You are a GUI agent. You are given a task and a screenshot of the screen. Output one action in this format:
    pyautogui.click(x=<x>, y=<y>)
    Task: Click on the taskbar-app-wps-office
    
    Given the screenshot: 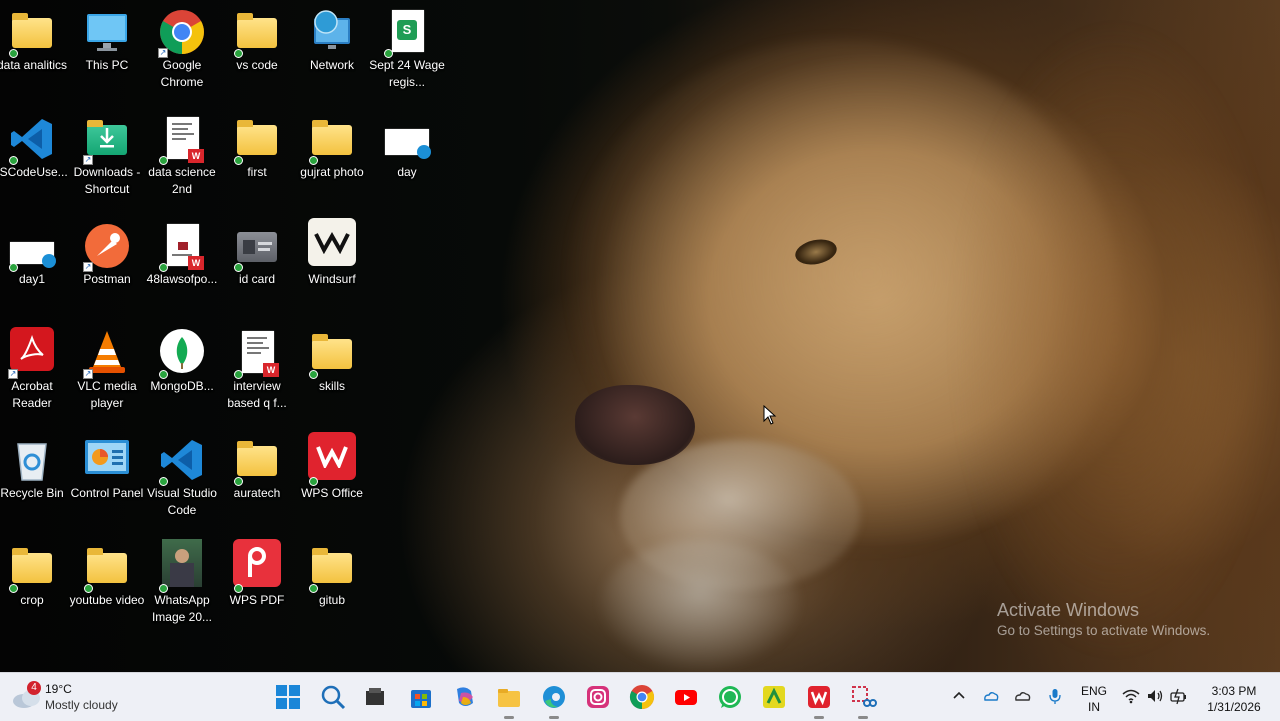 What is the action you would take?
    pyautogui.click(x=819, y=701)
    